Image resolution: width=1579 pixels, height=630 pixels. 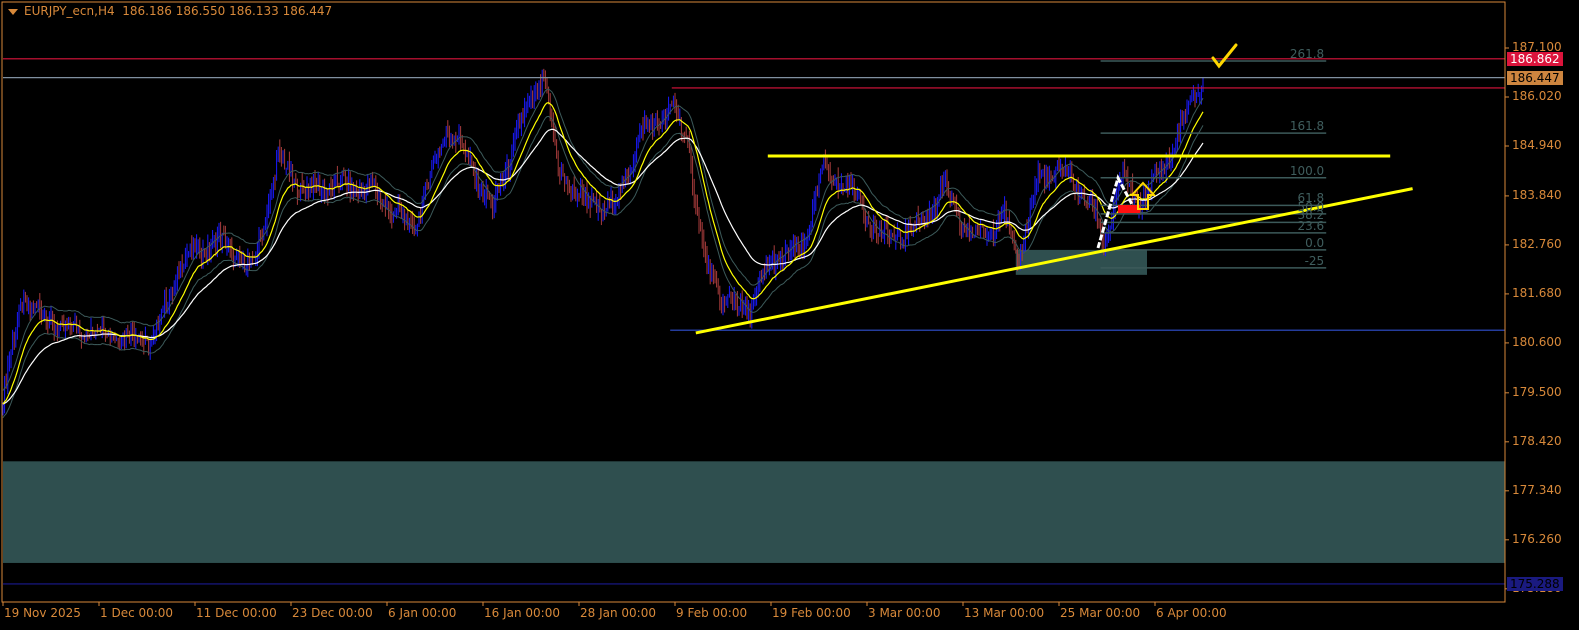 I want to click on x-tick-label: 6 Jan 00:00, so click(x=422, y=613).